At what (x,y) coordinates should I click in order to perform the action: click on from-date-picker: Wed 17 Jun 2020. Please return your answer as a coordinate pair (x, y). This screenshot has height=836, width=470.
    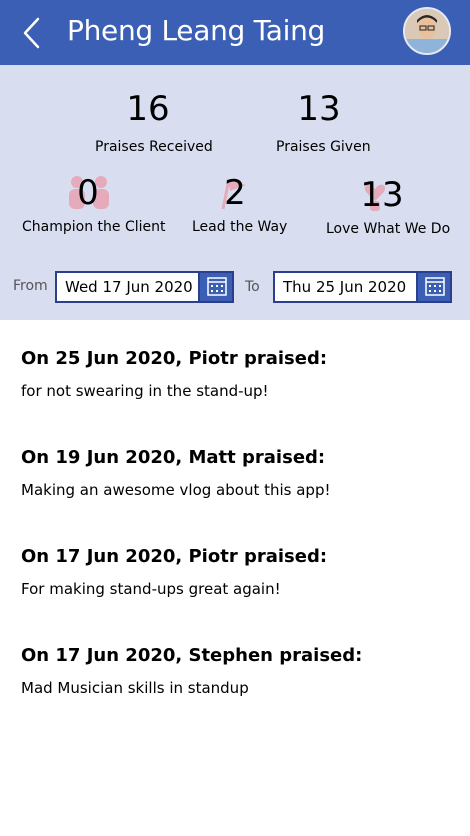
    Looking at the image, I should click on (144, 287).